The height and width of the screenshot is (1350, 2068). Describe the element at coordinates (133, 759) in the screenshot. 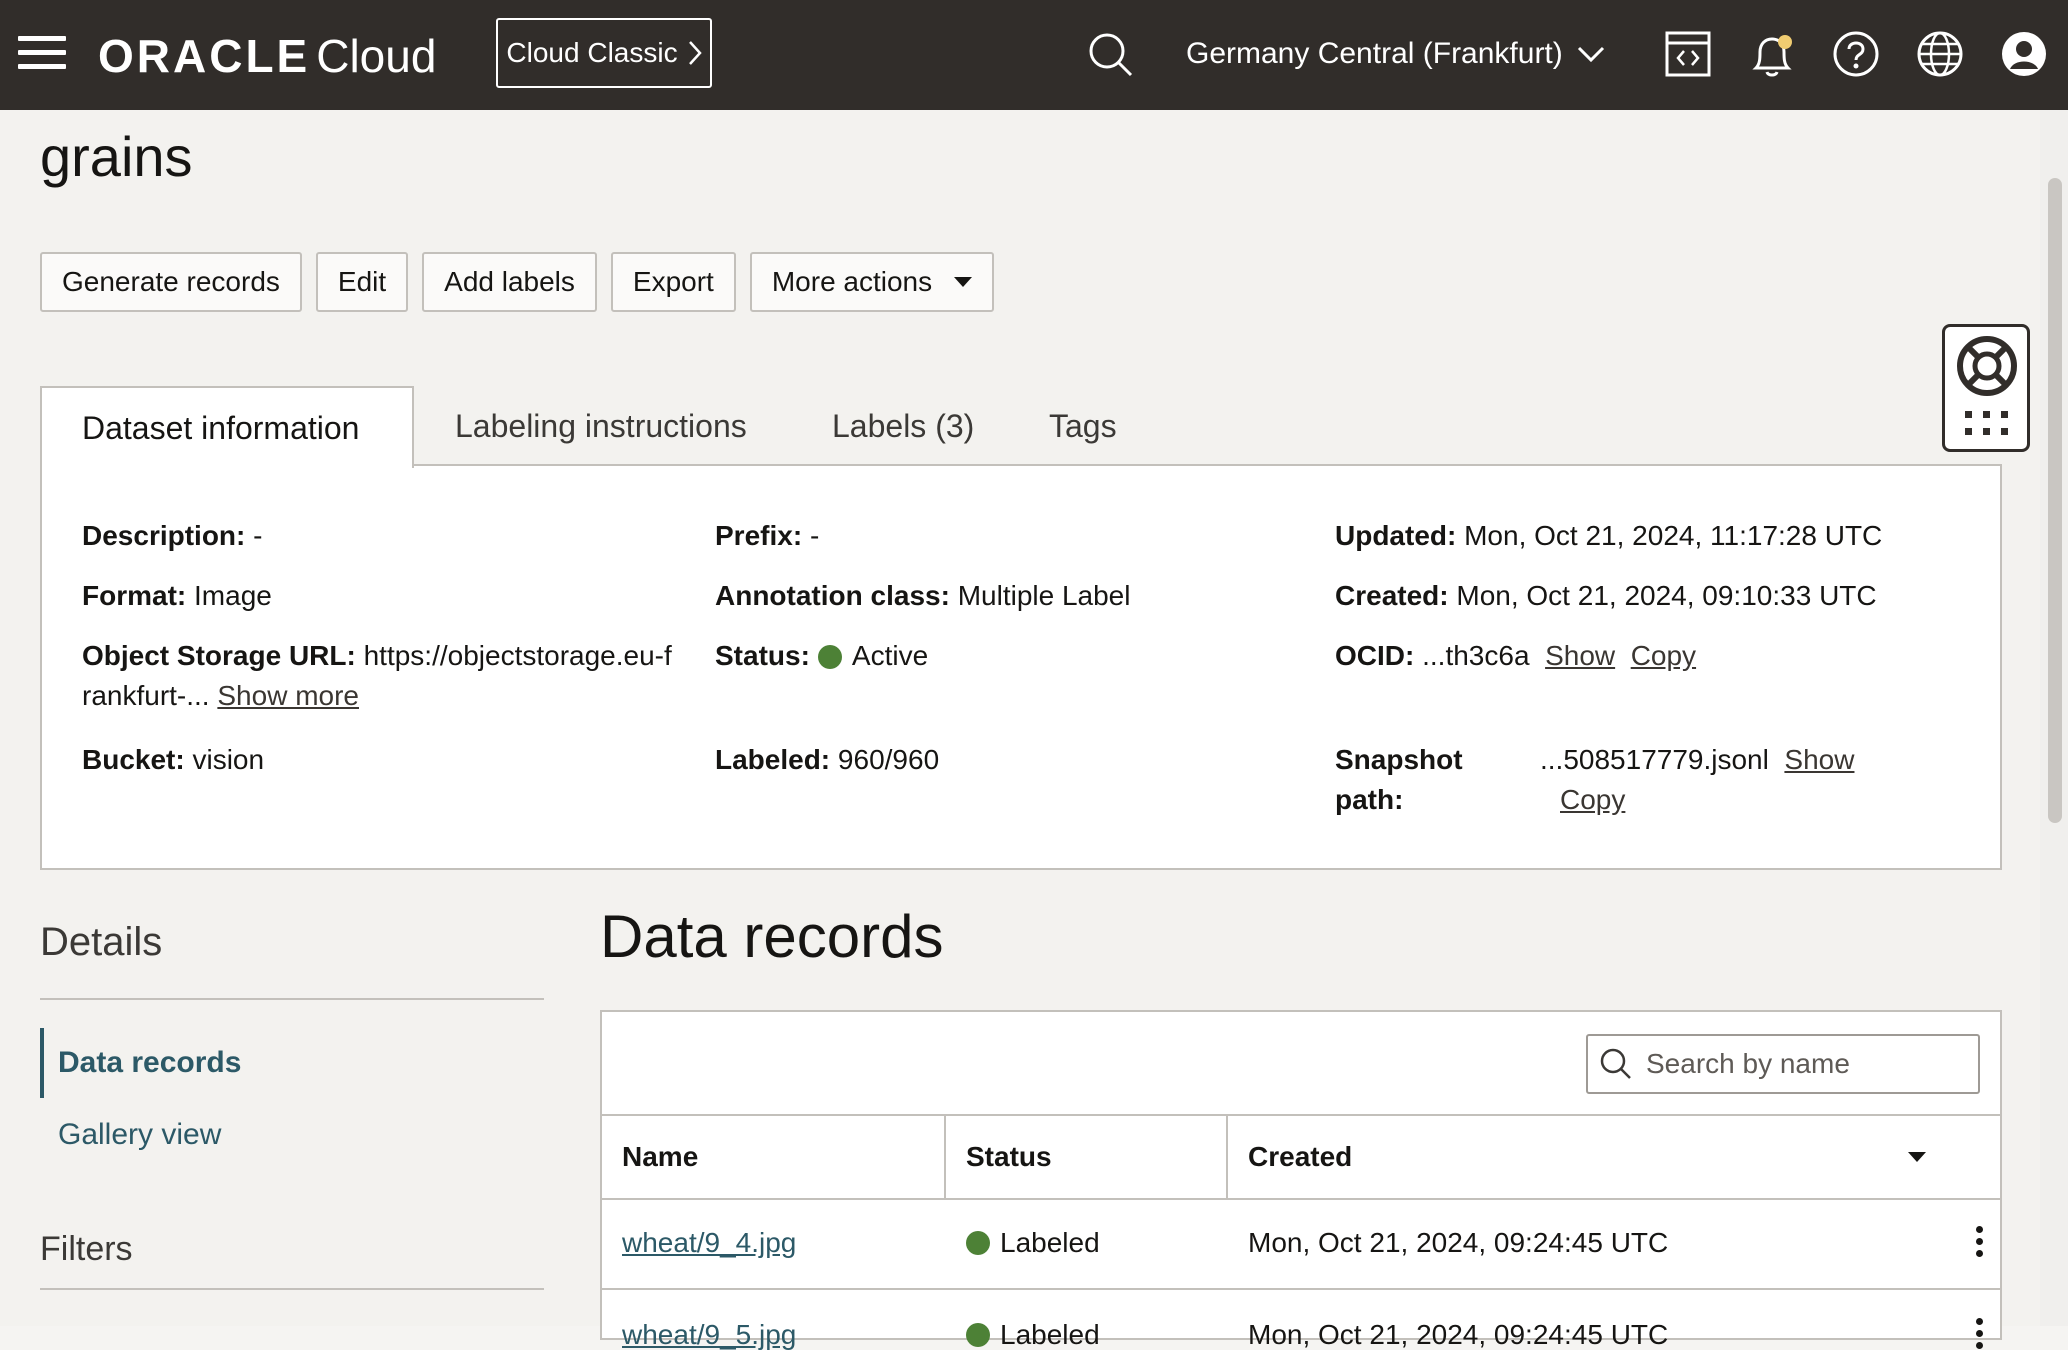

I see `bucket-label: Bucket:` at that location.